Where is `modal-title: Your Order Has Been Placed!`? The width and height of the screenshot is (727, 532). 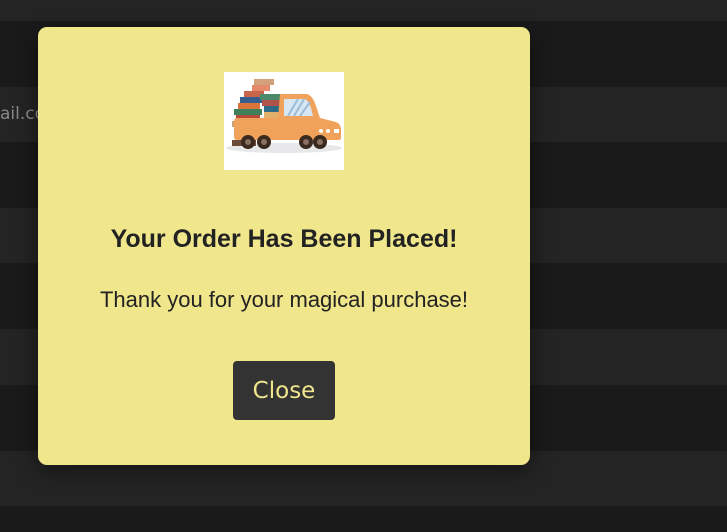
modal-title: Your Order Has Been Placed! is located at coordinates (284, 239).